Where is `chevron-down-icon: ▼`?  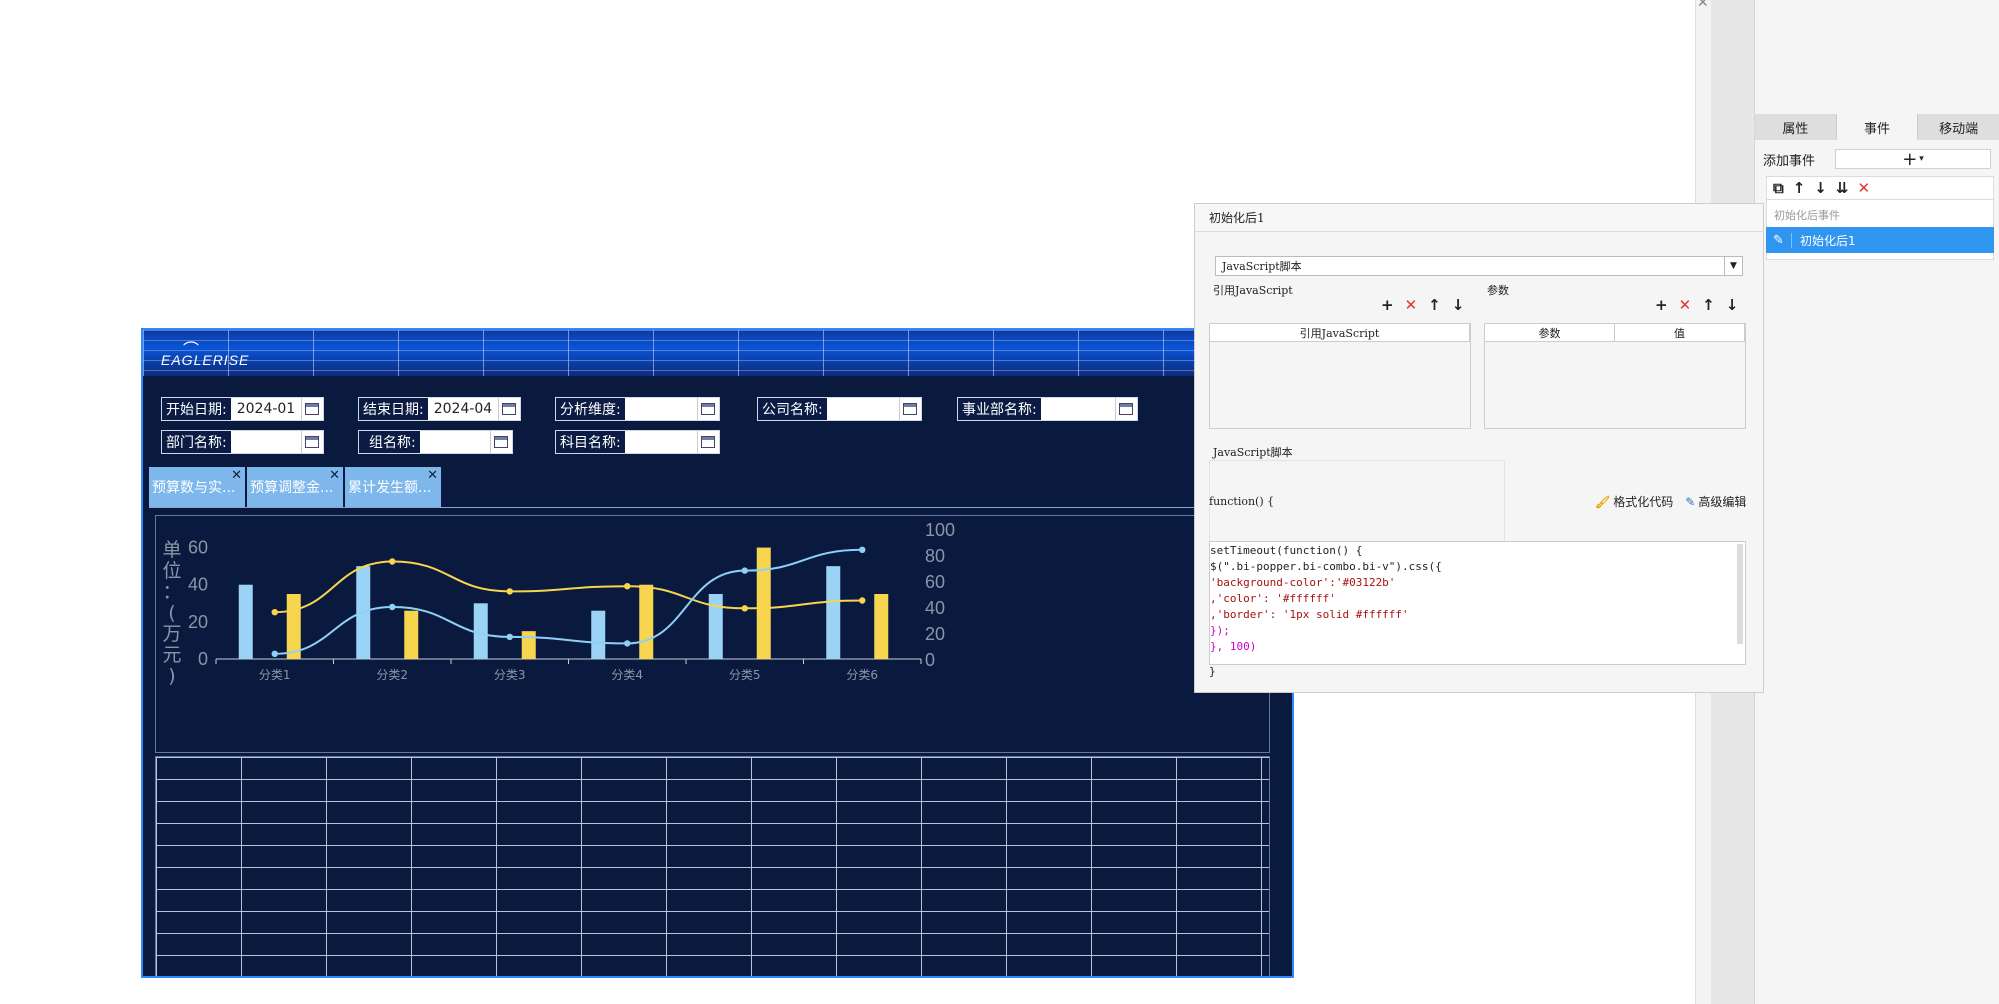
chevron-down-icon: ▼ is located at coordinates (1733, 266).